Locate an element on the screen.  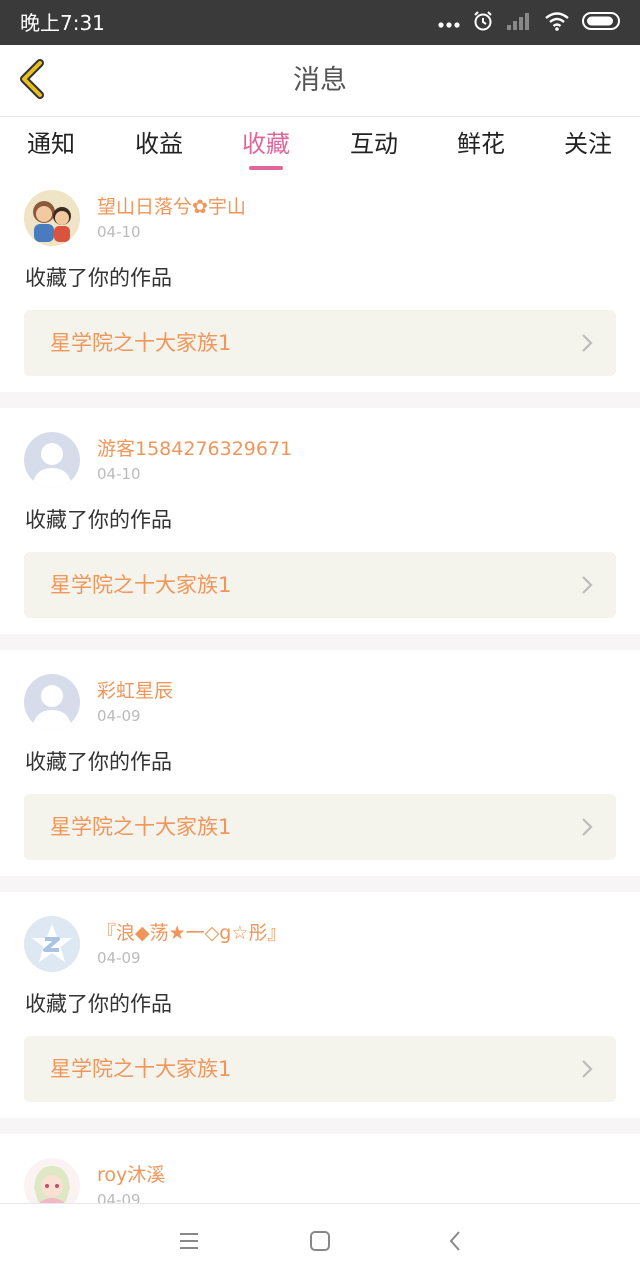
system-nav-bar is located at coordinates (320, 1241).